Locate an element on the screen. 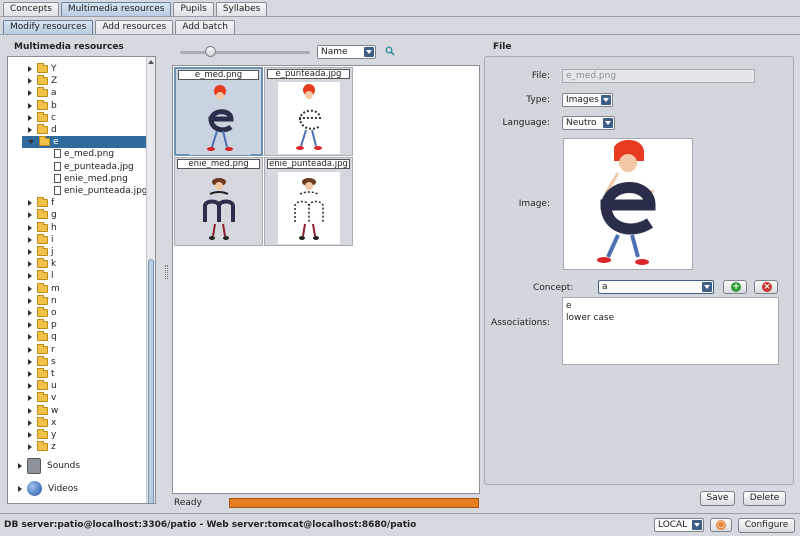 This screenshot has width=800, height=536. tab-multimedia-resources: Multimedia resources is located at coordinates (116, 9).